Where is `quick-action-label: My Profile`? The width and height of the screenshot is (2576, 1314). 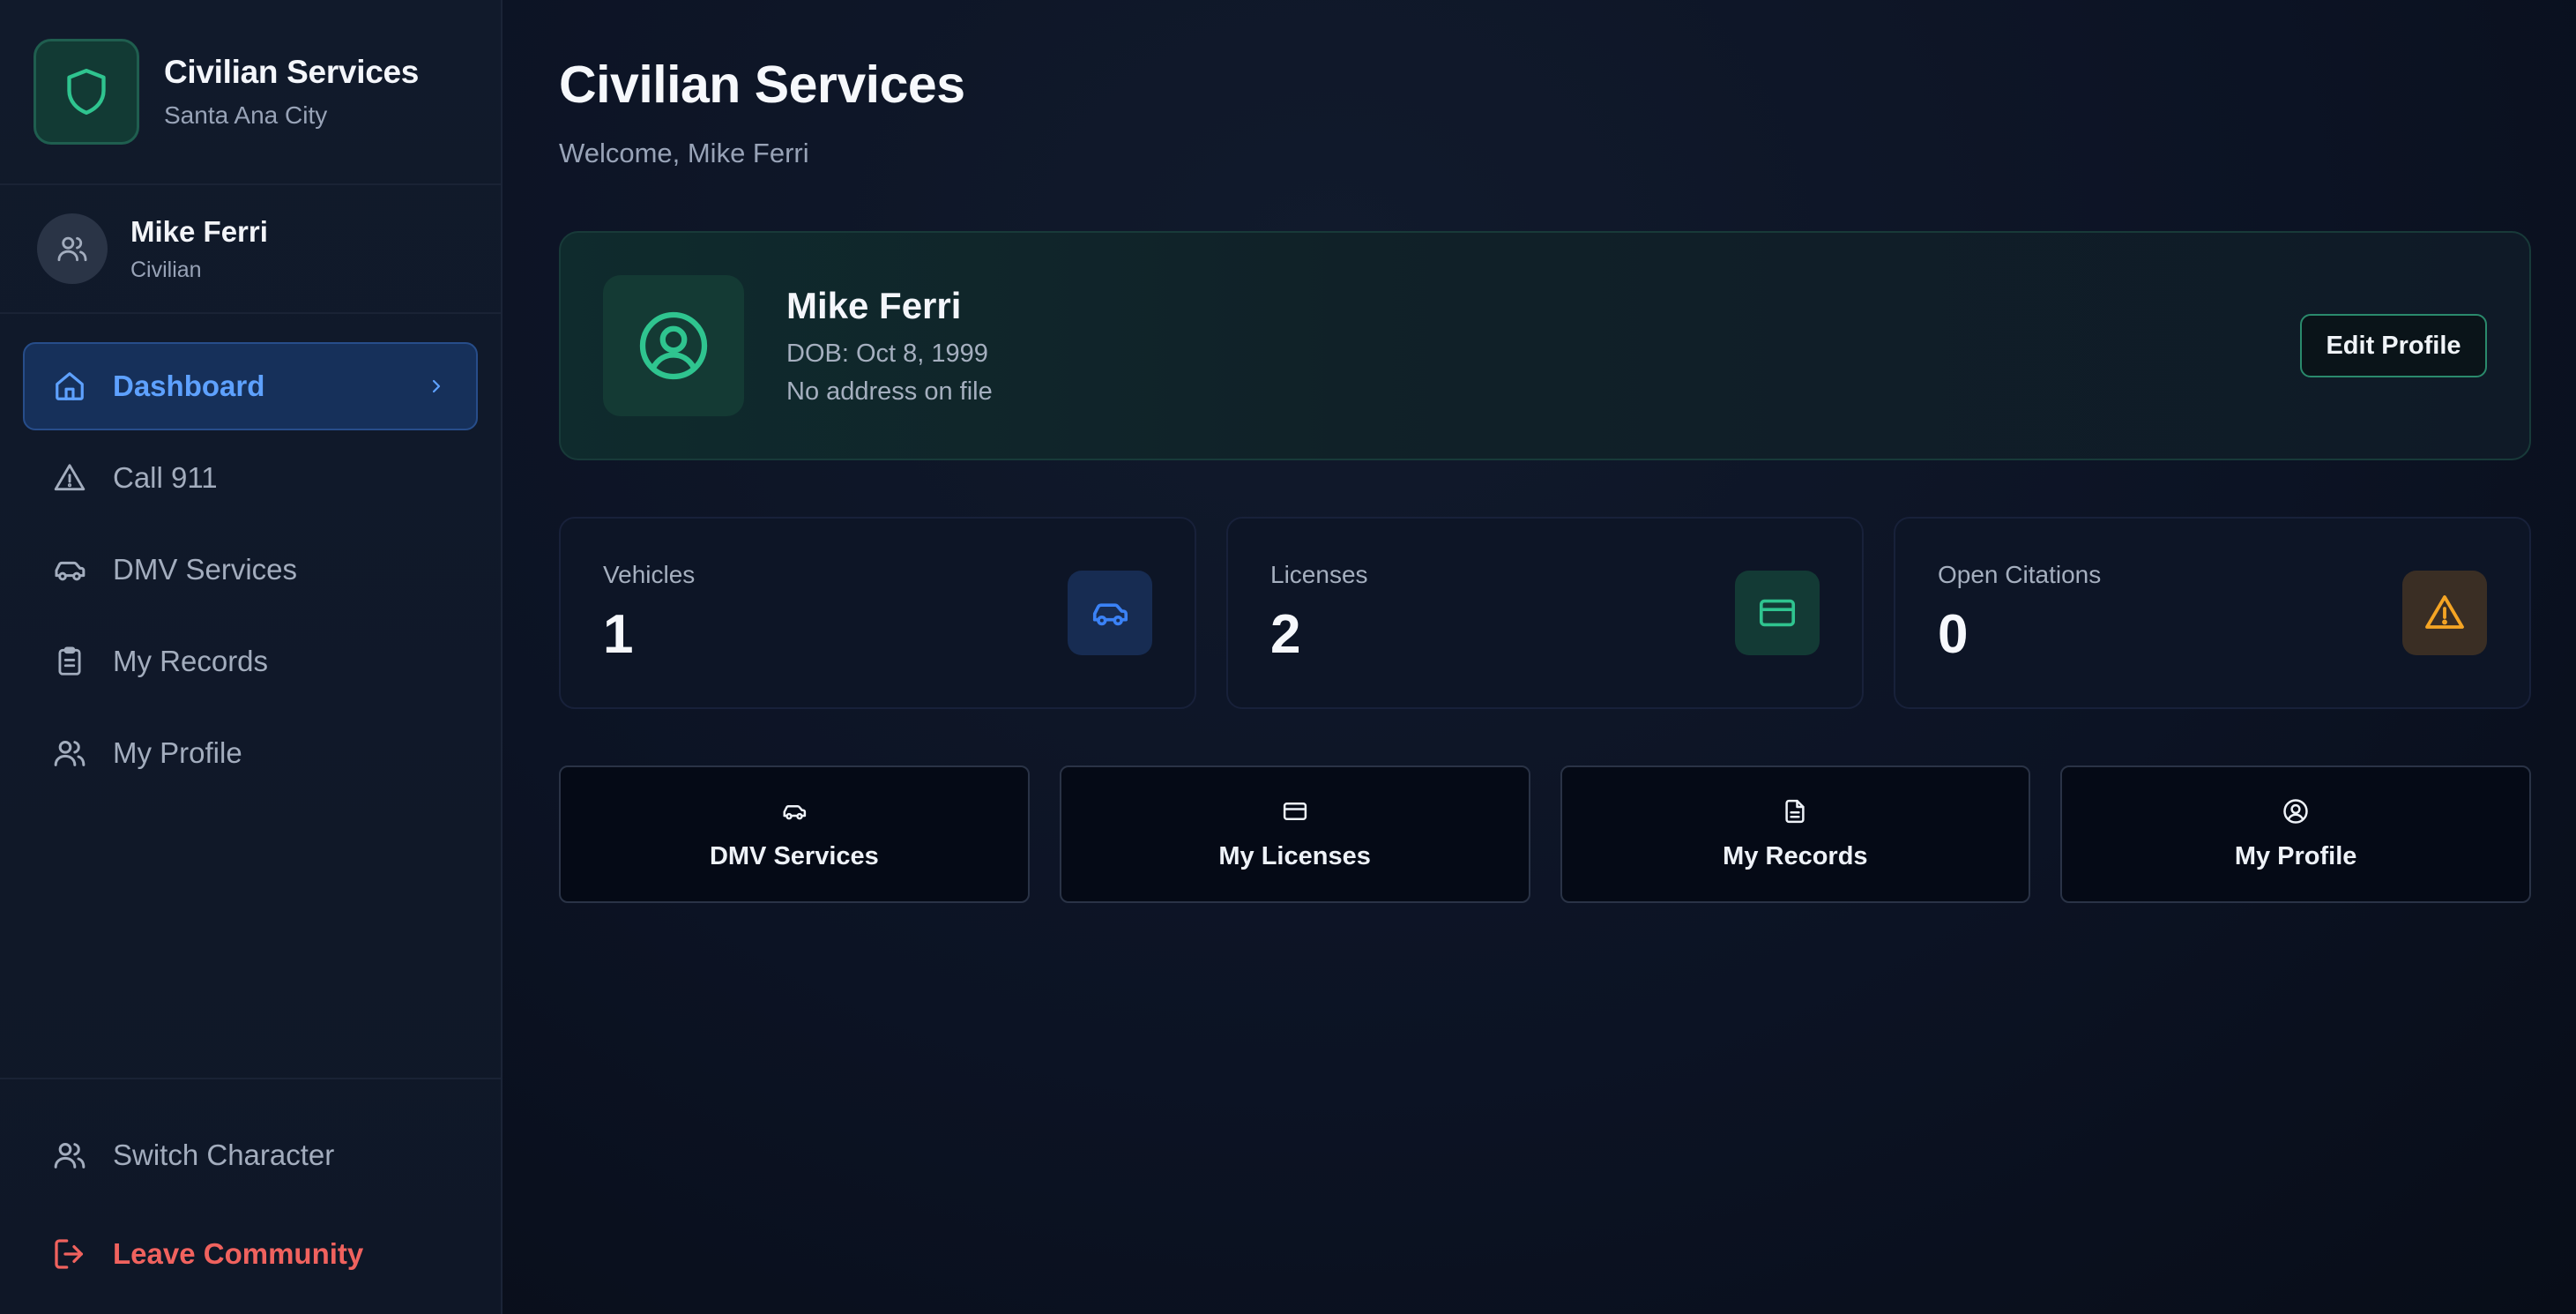
quick-action-label: My Profile is located at coordinates (2295, 855).